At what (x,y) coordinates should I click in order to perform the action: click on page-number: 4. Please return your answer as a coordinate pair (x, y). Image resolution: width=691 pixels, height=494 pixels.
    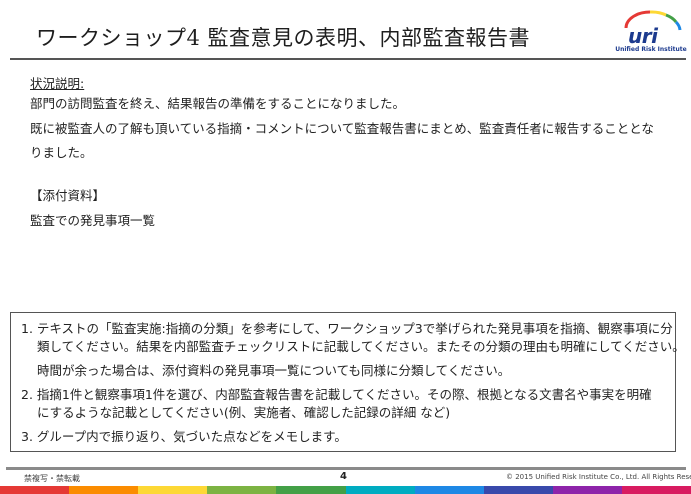
    Looking at the image, I should click on (343, 476).